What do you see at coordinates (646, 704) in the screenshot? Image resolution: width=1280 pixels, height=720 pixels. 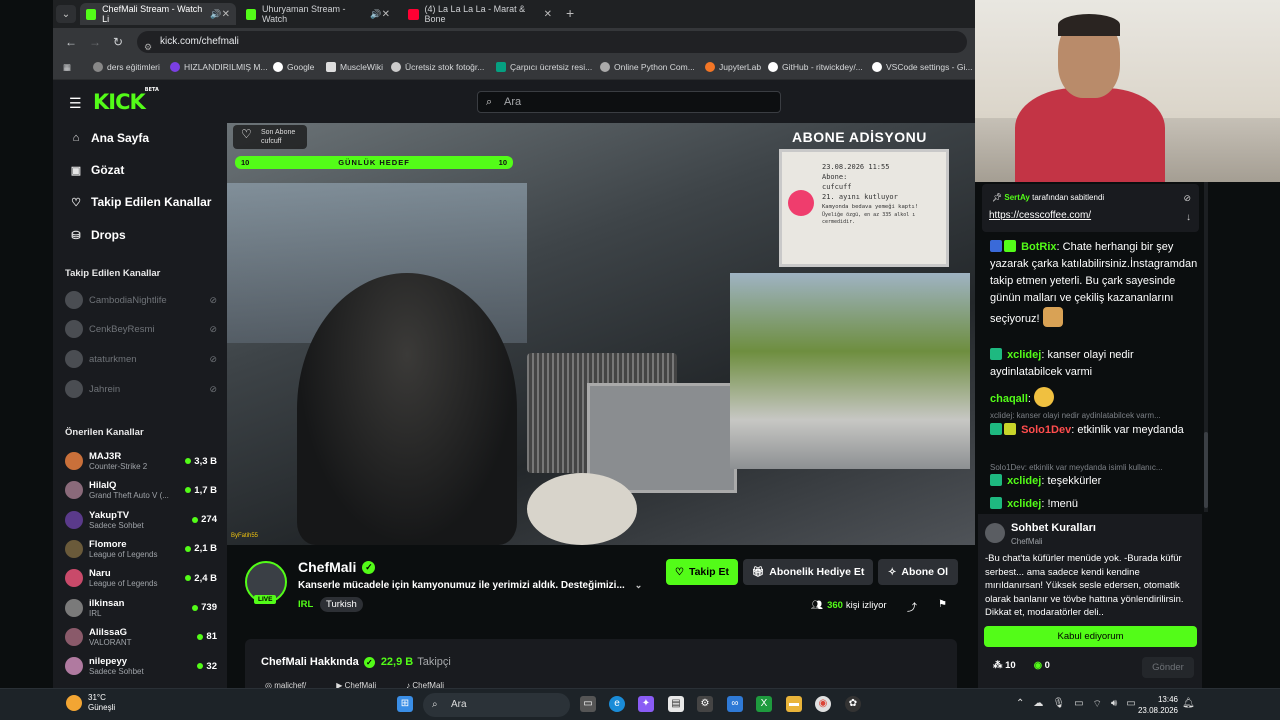 I see `copilot-icon: ✦` at bounding box center [646, 704].